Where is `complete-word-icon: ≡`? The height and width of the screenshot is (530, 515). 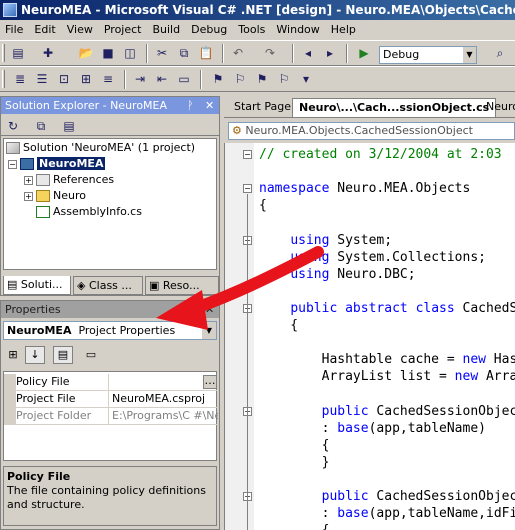 complete-word-icon: ≡ is located at coordinates (108, 79).